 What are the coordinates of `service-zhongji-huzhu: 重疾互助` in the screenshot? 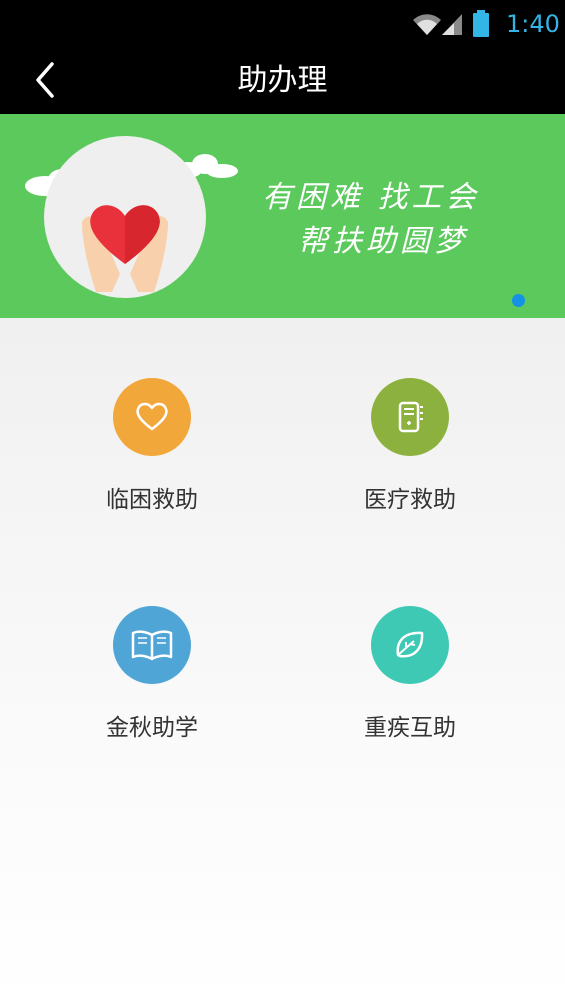 It's located at (410, 674).